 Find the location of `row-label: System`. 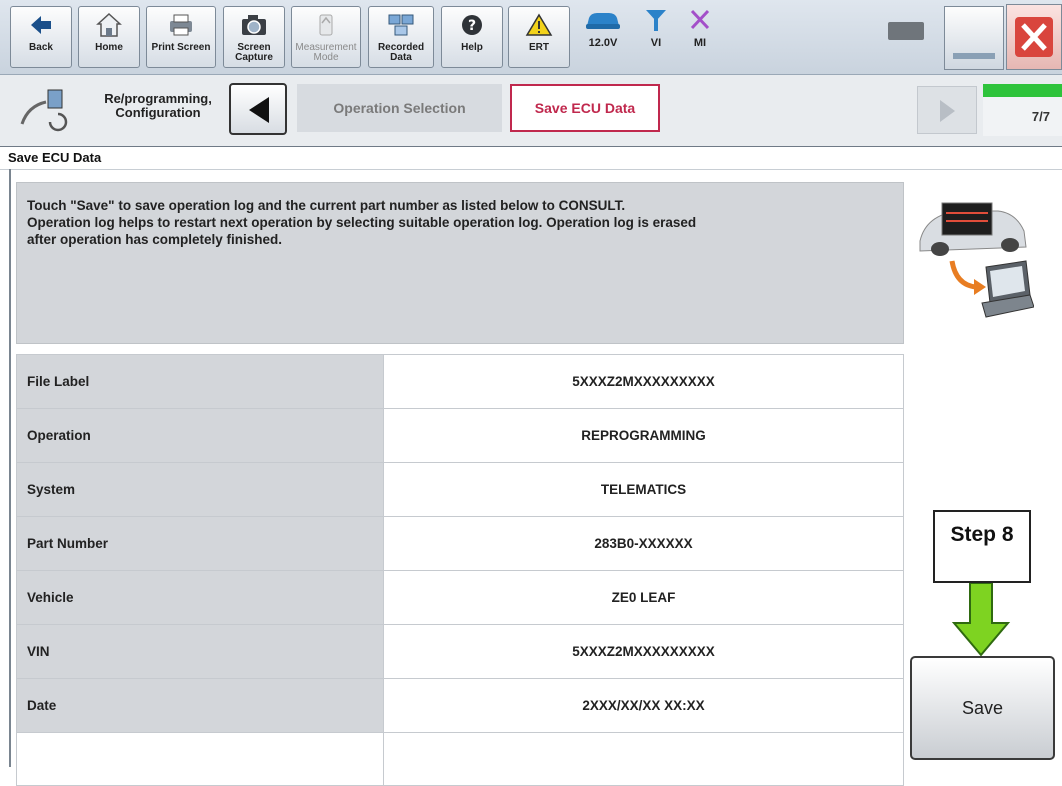

row-label: System is located at coordinates (200, 489).